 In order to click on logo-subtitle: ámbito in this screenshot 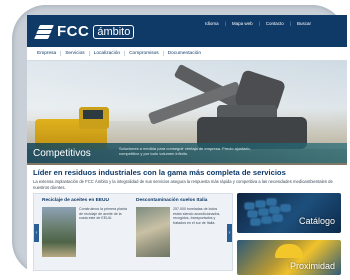, I will do `click(114, 31)`.